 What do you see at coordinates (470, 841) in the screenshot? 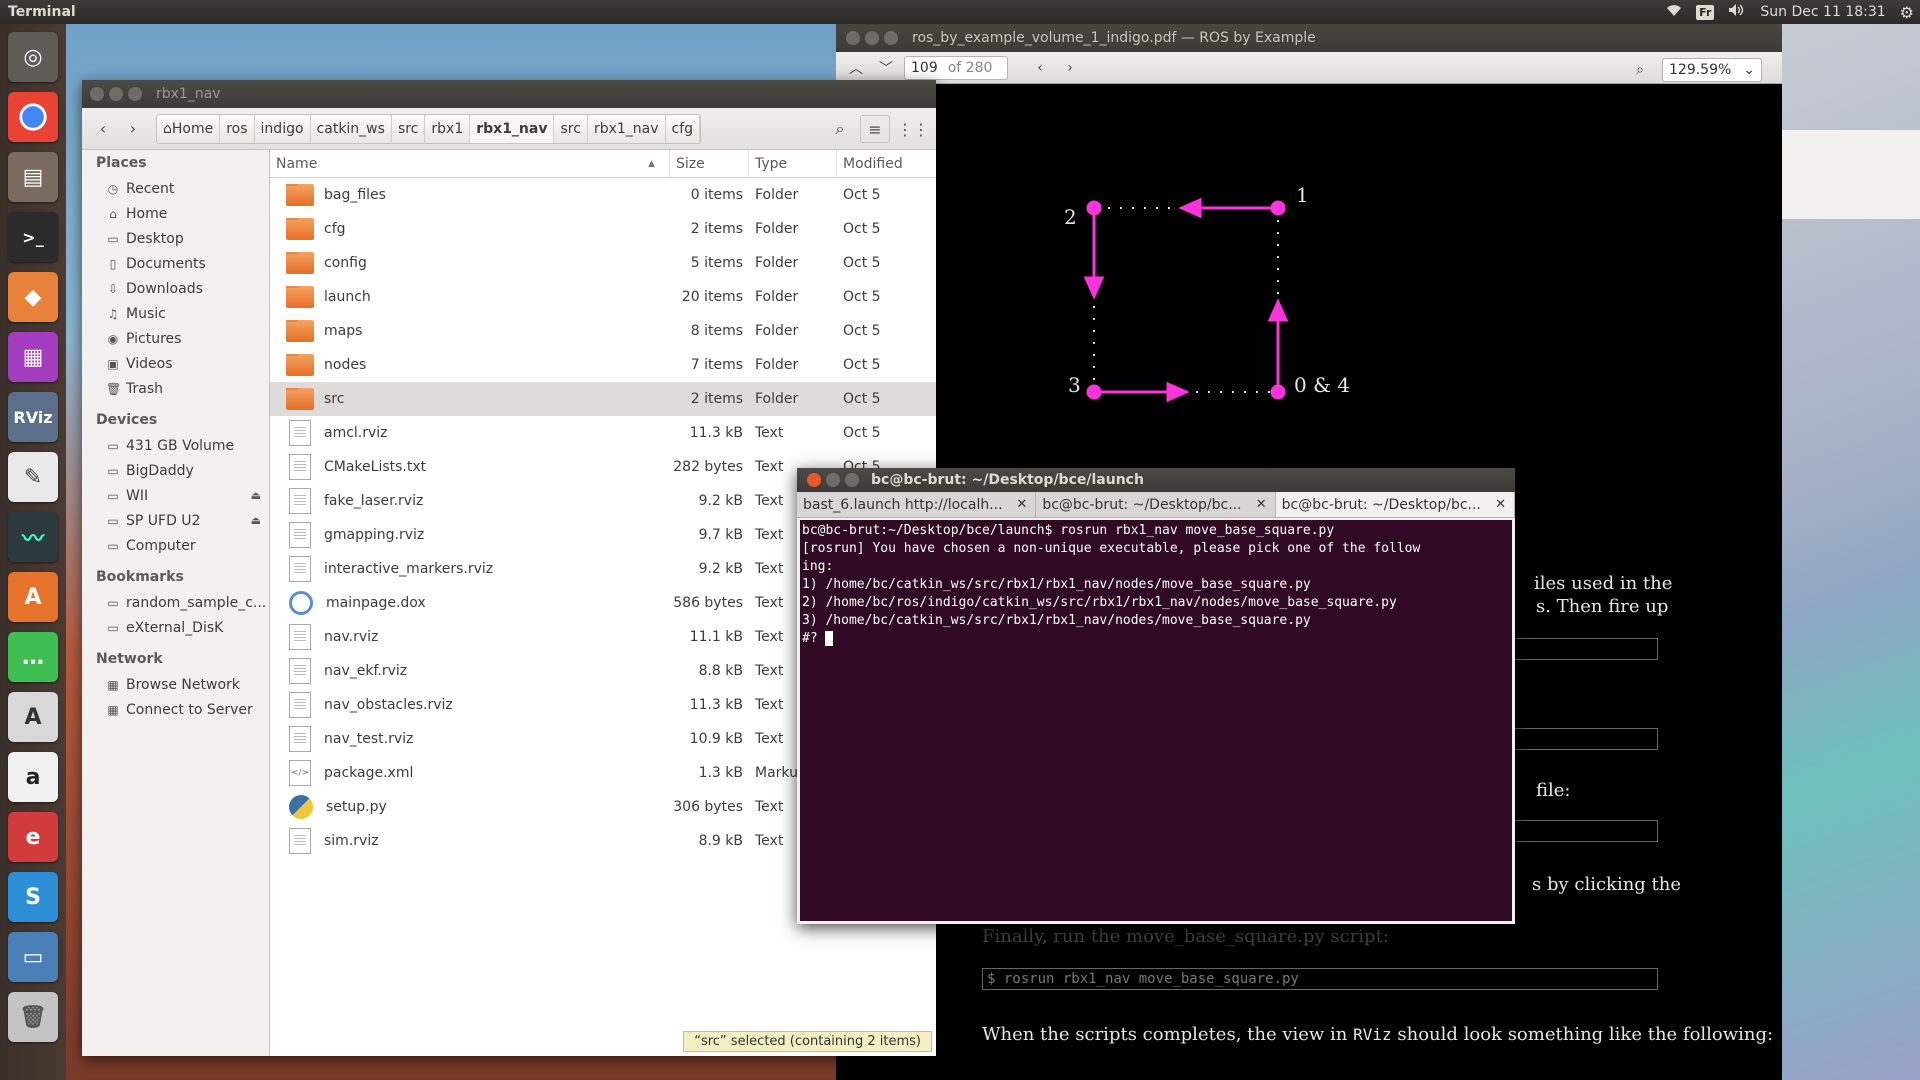
I see `file-name-cell: sim.rviz` at bounding box center [470, 841].